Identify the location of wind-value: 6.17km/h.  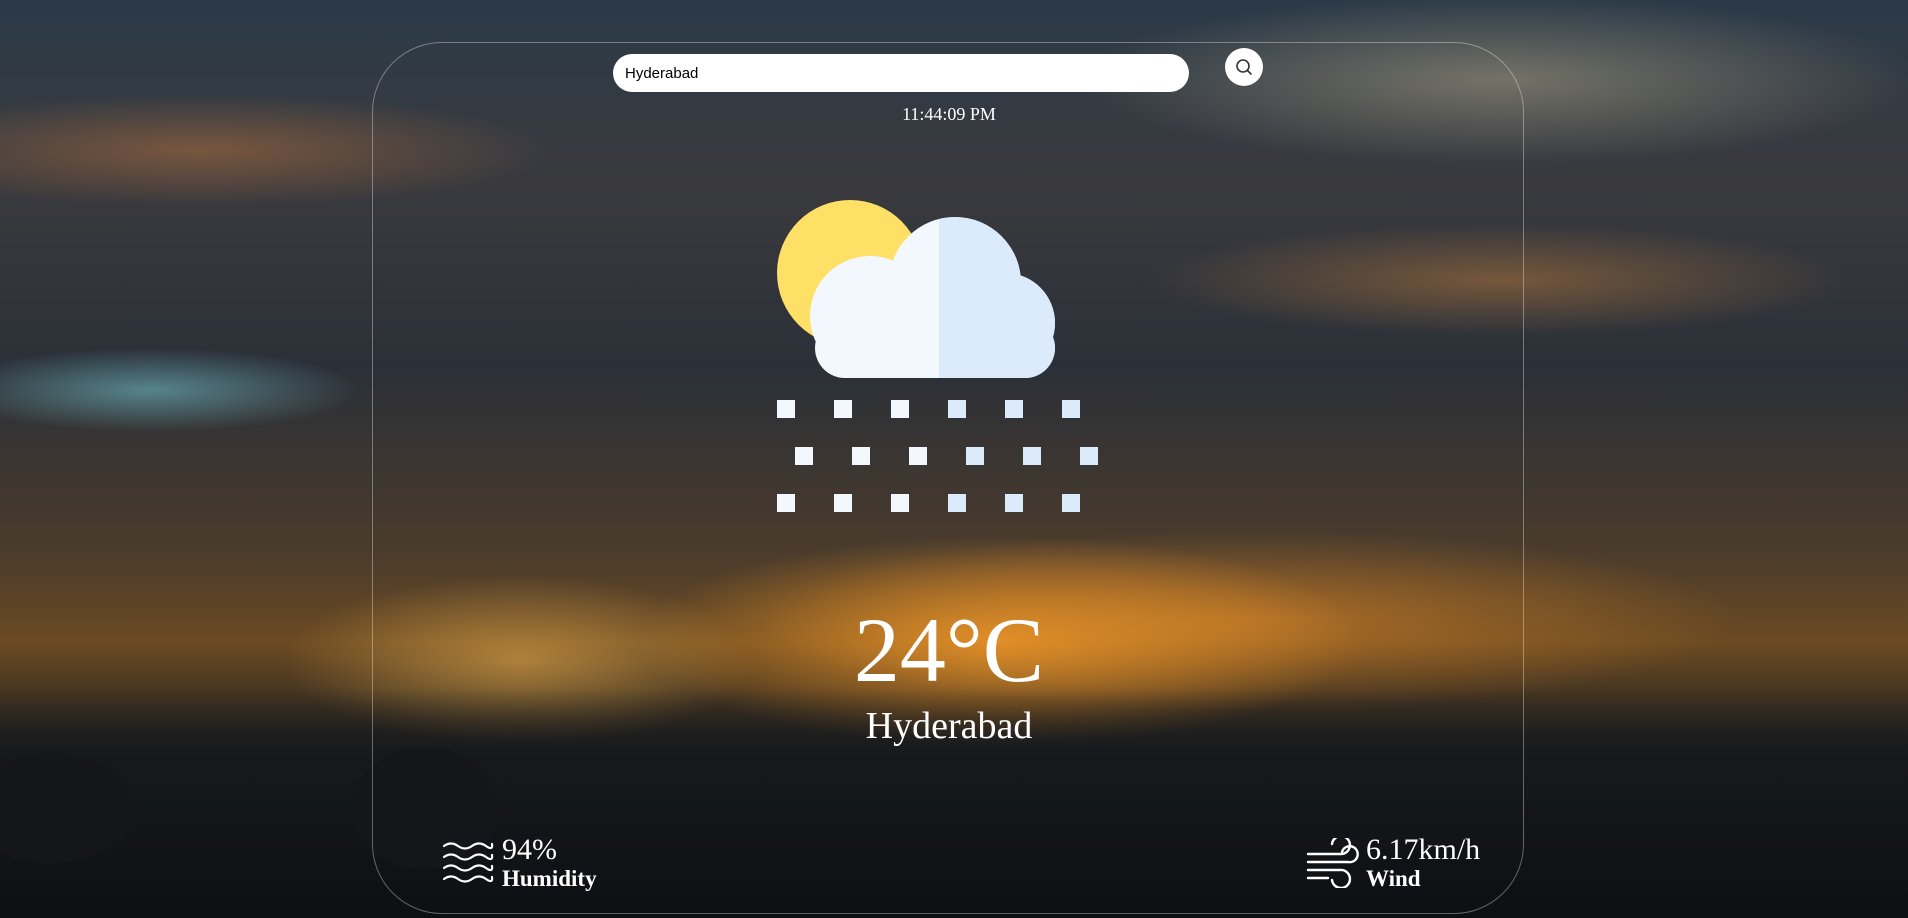
(1423, 849).